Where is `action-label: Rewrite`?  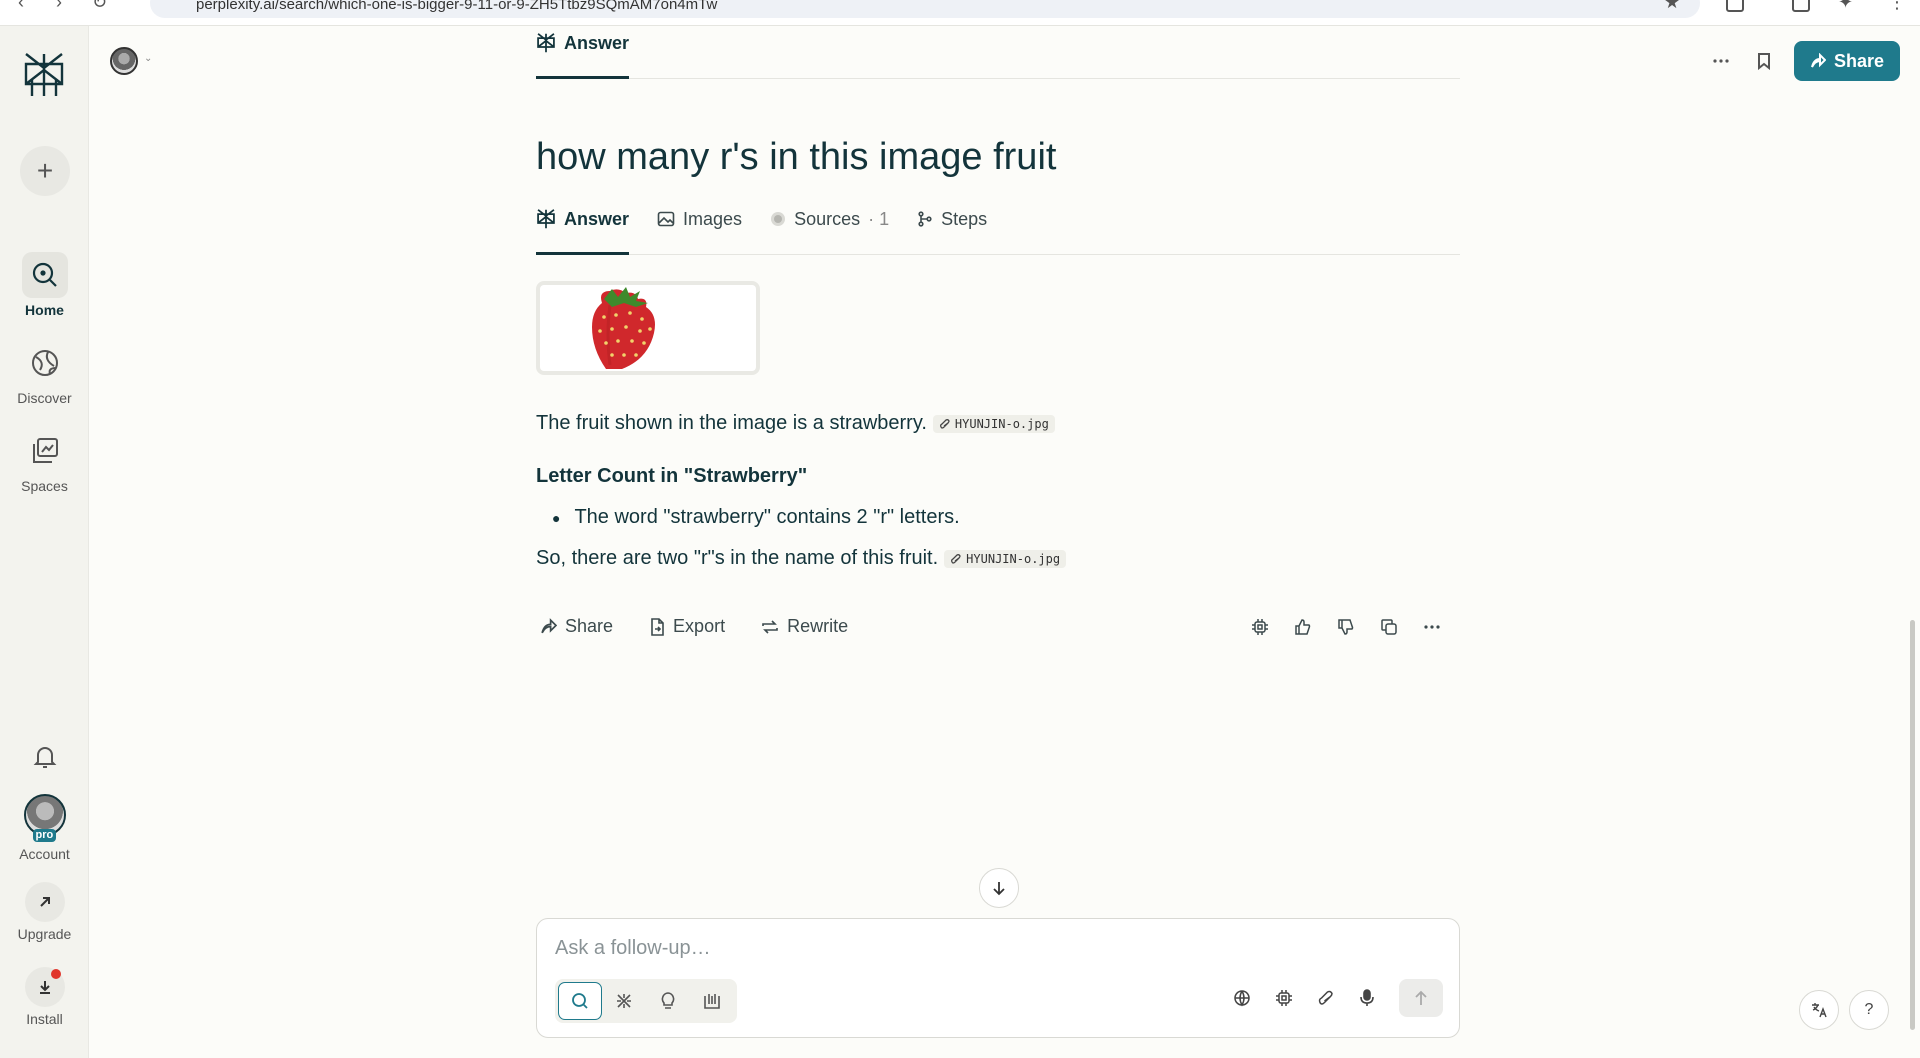 action-label: Rewrite is located at coordinates (818, 626).